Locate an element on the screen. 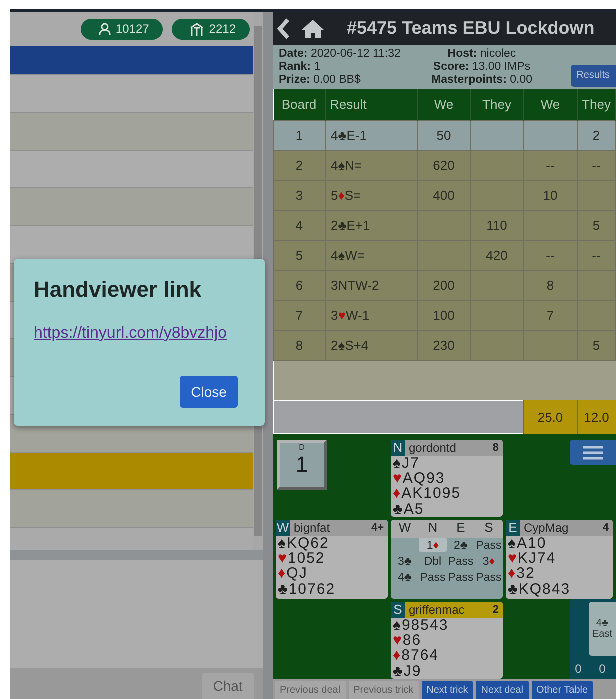  info-text: Masterpoints: 0.00 is located at coordinates (482, 80).